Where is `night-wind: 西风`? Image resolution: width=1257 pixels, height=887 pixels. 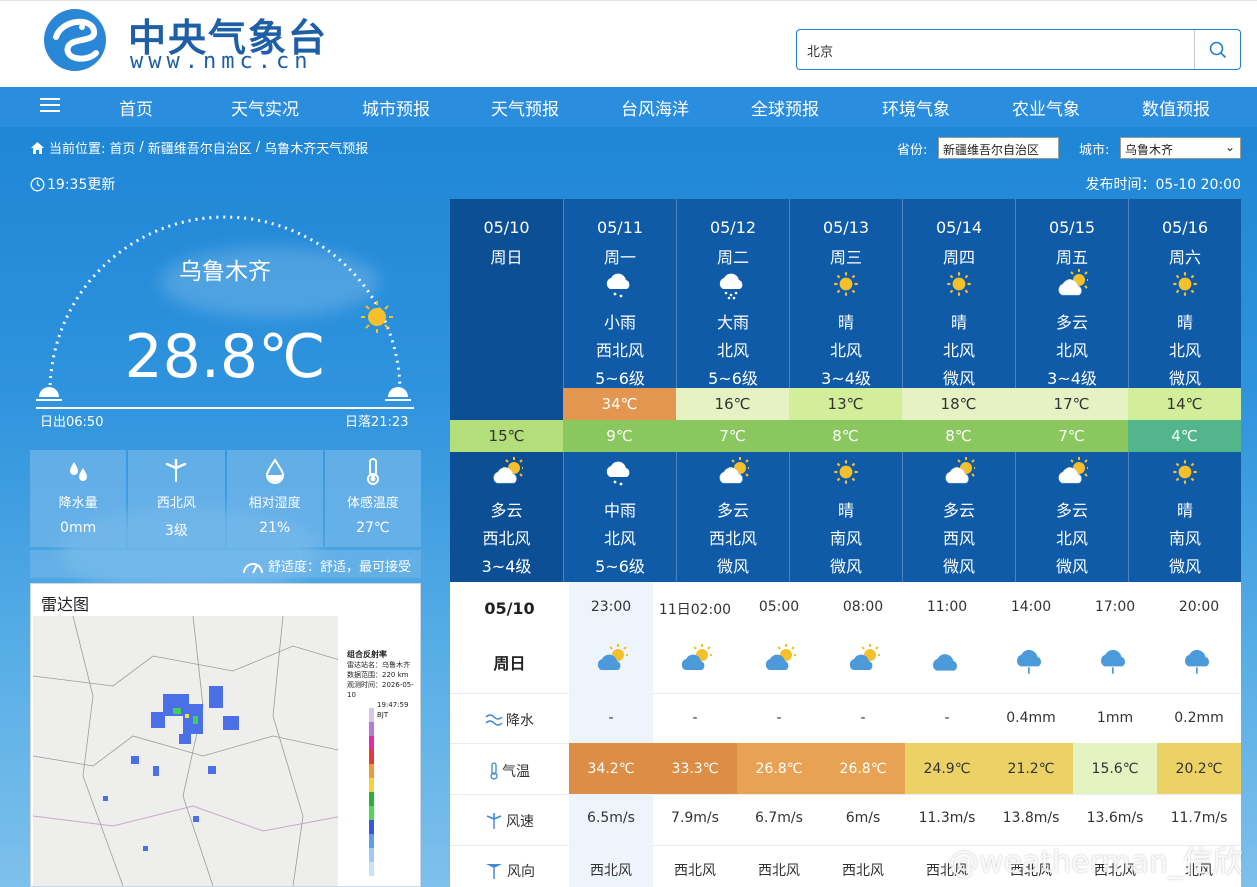
night-wind: 西风 is located at coordinates (958, 538).